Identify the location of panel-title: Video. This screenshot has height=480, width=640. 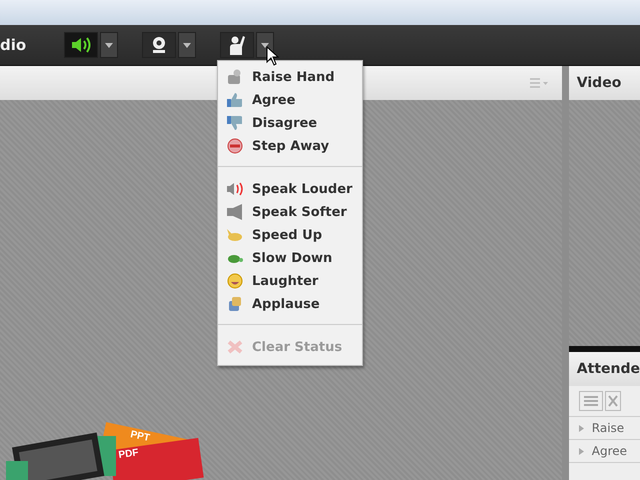
(599, 83).